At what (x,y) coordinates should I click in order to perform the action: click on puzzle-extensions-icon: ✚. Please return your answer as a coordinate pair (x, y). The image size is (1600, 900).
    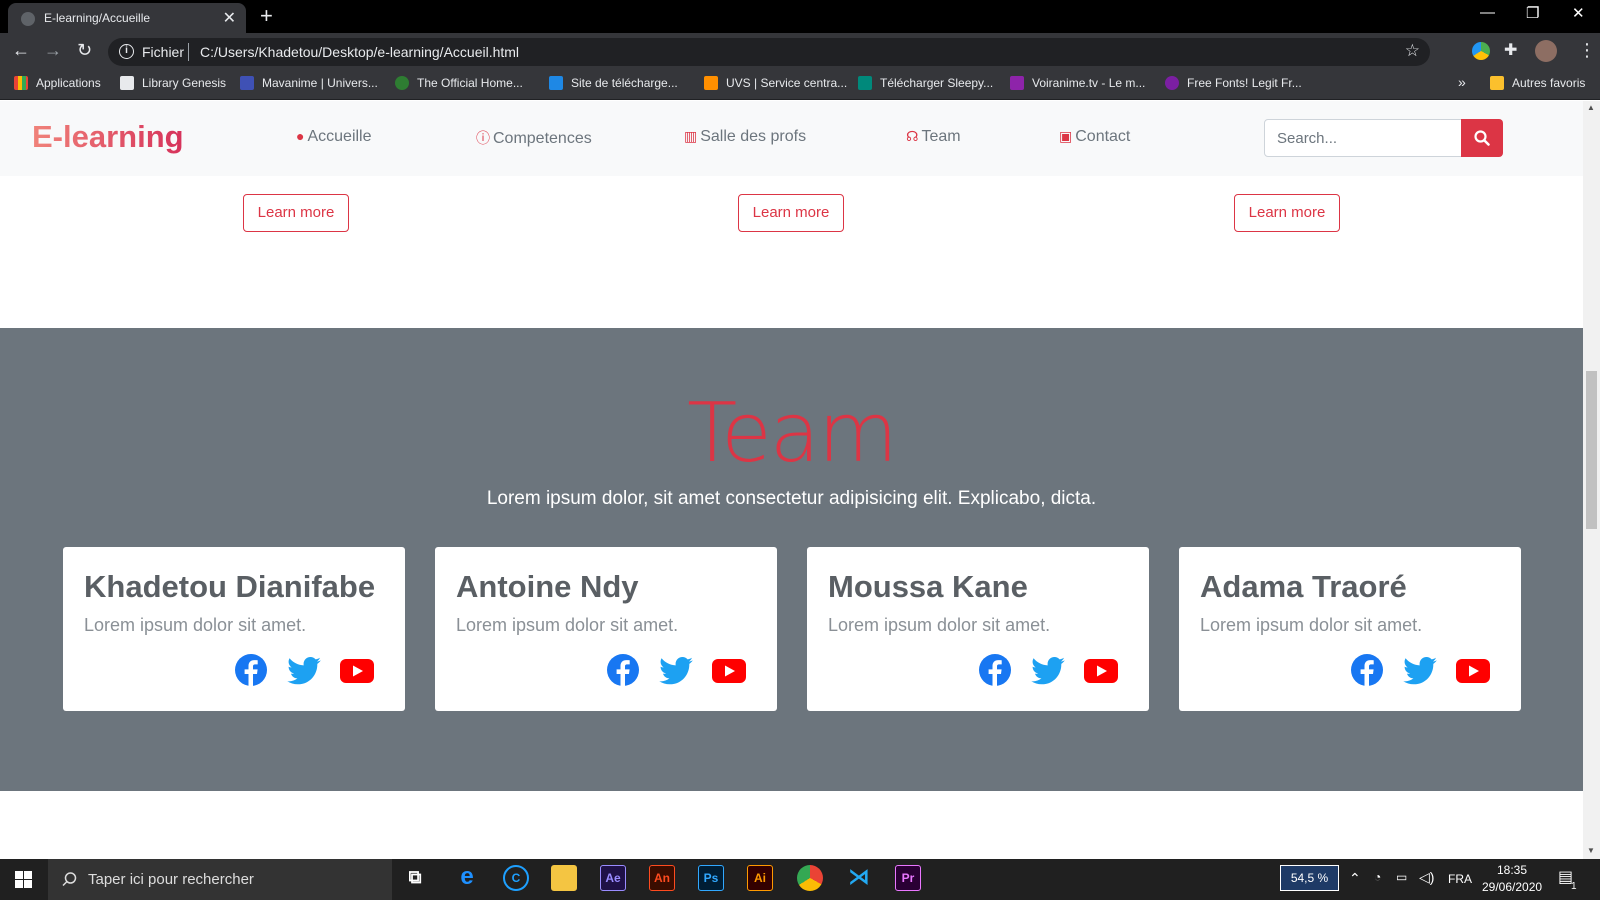
    Looking at the image, I should click on (1510, 50).